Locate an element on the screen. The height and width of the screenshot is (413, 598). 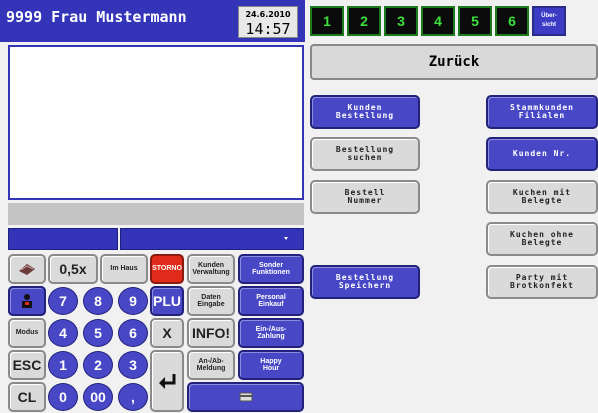
in-house-button: Im Haus is located at coordinates (124, 269).